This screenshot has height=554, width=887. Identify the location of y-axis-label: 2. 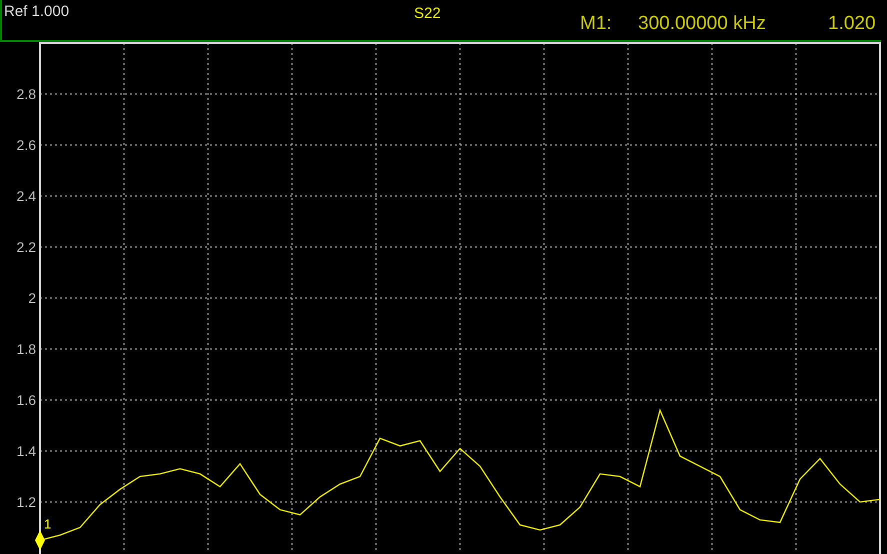
(32, 298).